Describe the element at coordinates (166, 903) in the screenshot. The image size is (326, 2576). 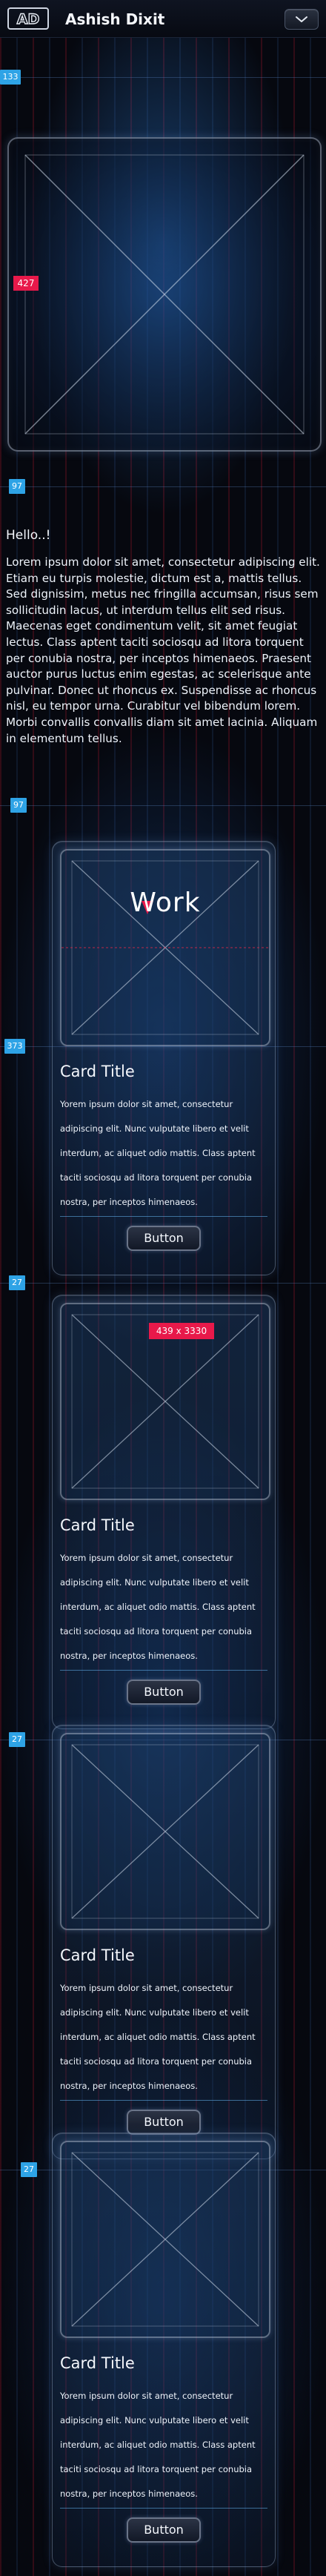
I see `card-overlay-title: Work` at that location.